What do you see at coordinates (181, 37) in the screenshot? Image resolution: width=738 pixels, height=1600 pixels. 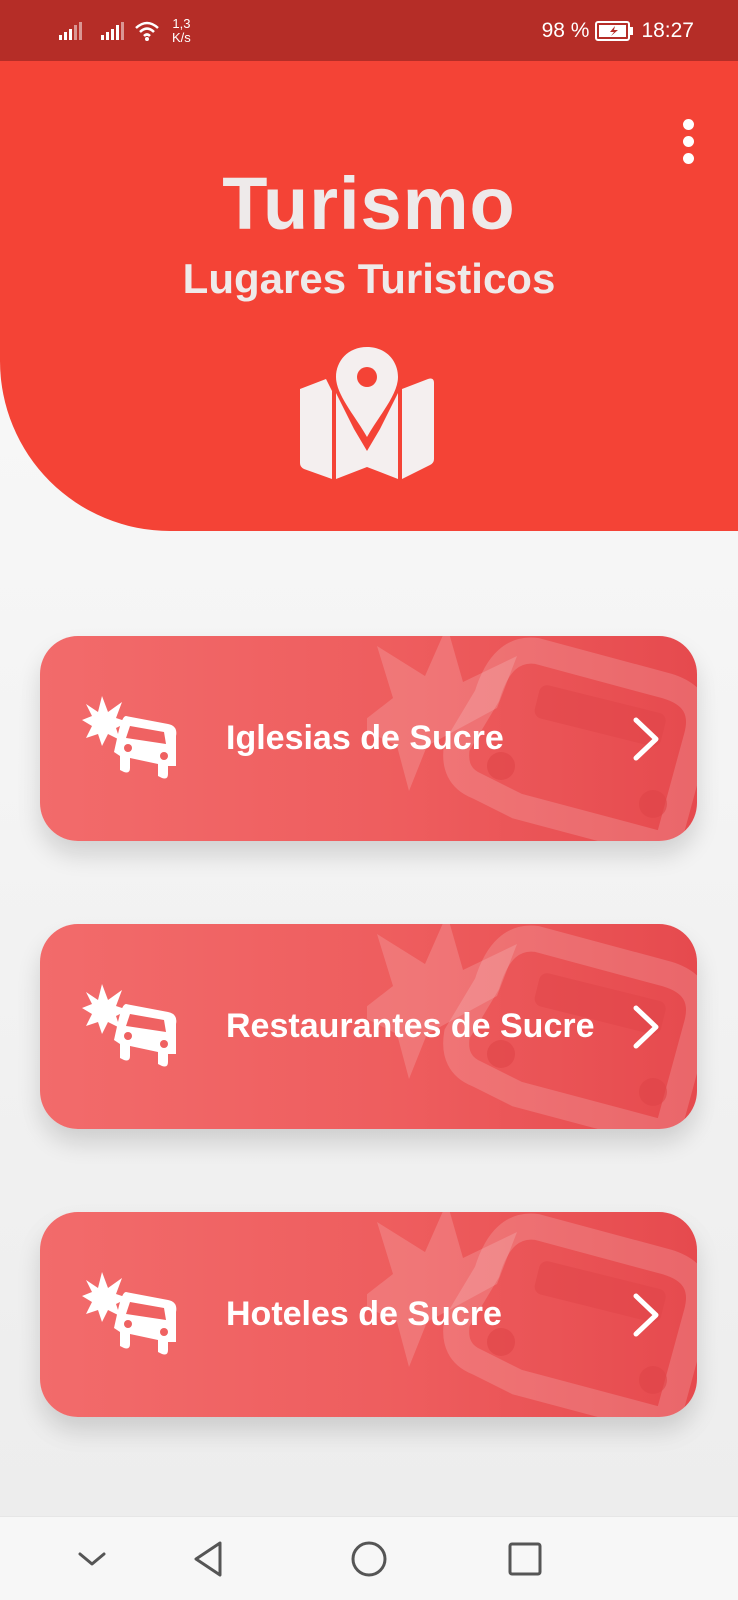 I see `speed-unit: K/s` at bounding box center [181, 37].